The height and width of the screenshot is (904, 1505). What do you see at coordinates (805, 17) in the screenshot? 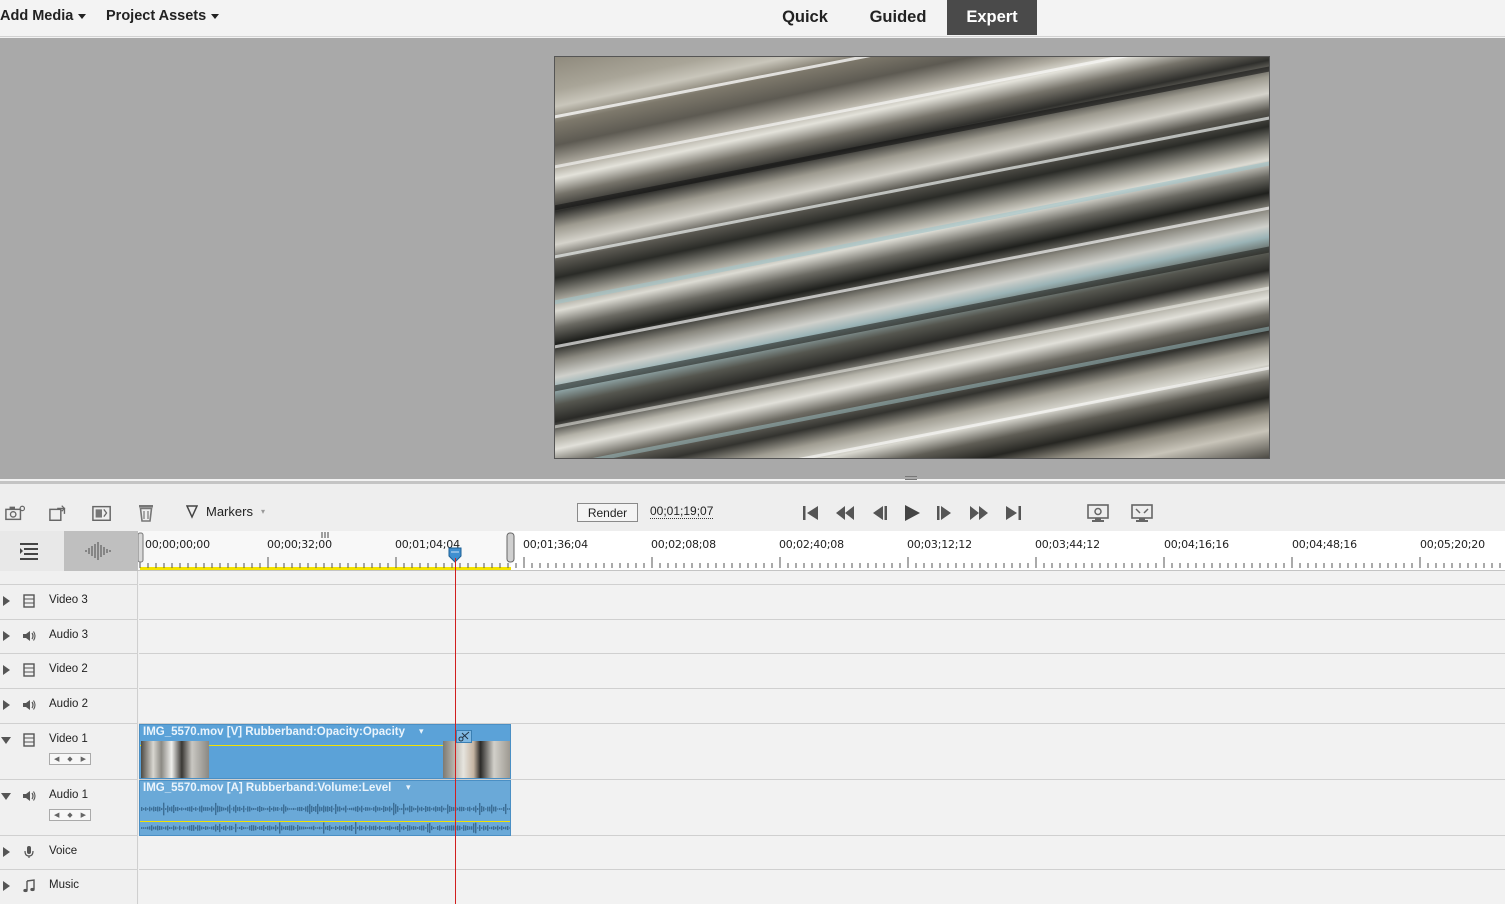
I see `tab-quick: Quick` at bounding box center [805, 17].